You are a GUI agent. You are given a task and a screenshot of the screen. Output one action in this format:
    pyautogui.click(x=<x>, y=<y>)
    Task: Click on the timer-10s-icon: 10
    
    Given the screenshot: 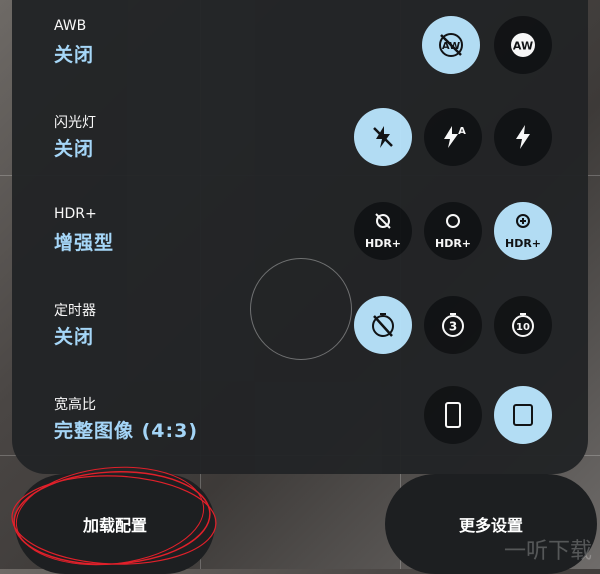 What is the action you would take?
    pyautogui.click(x=523, y=325)
    